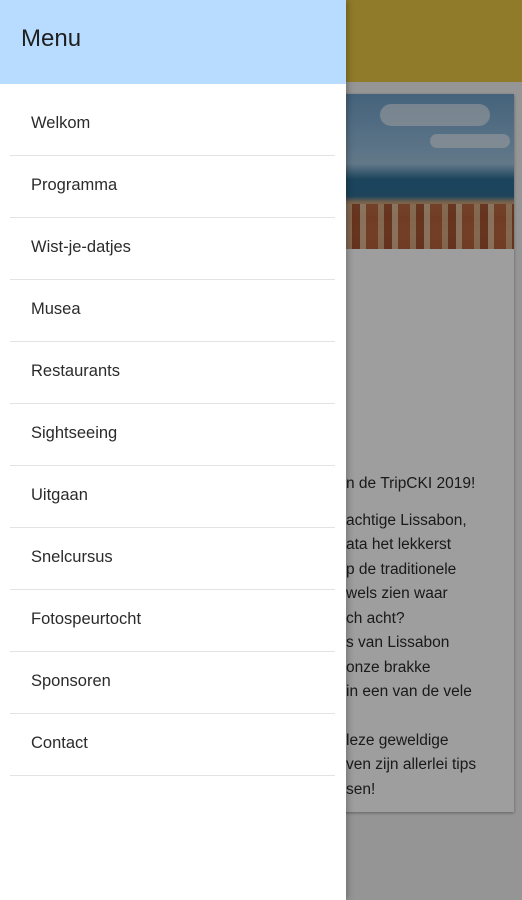 The image size is (522, 900). What do you see at coordinates (172, 745) in the screenshot?
I see `menu-item-contact: Contact` at bounding box center [172, 745].